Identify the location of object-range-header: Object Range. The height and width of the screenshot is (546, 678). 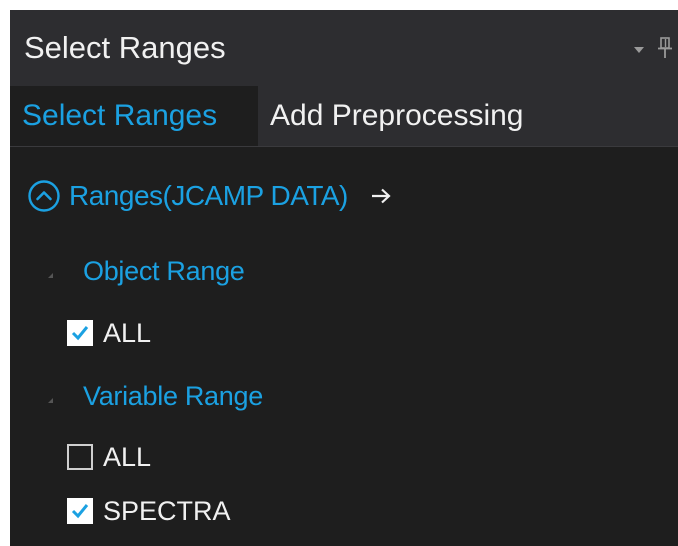
(146, 271).